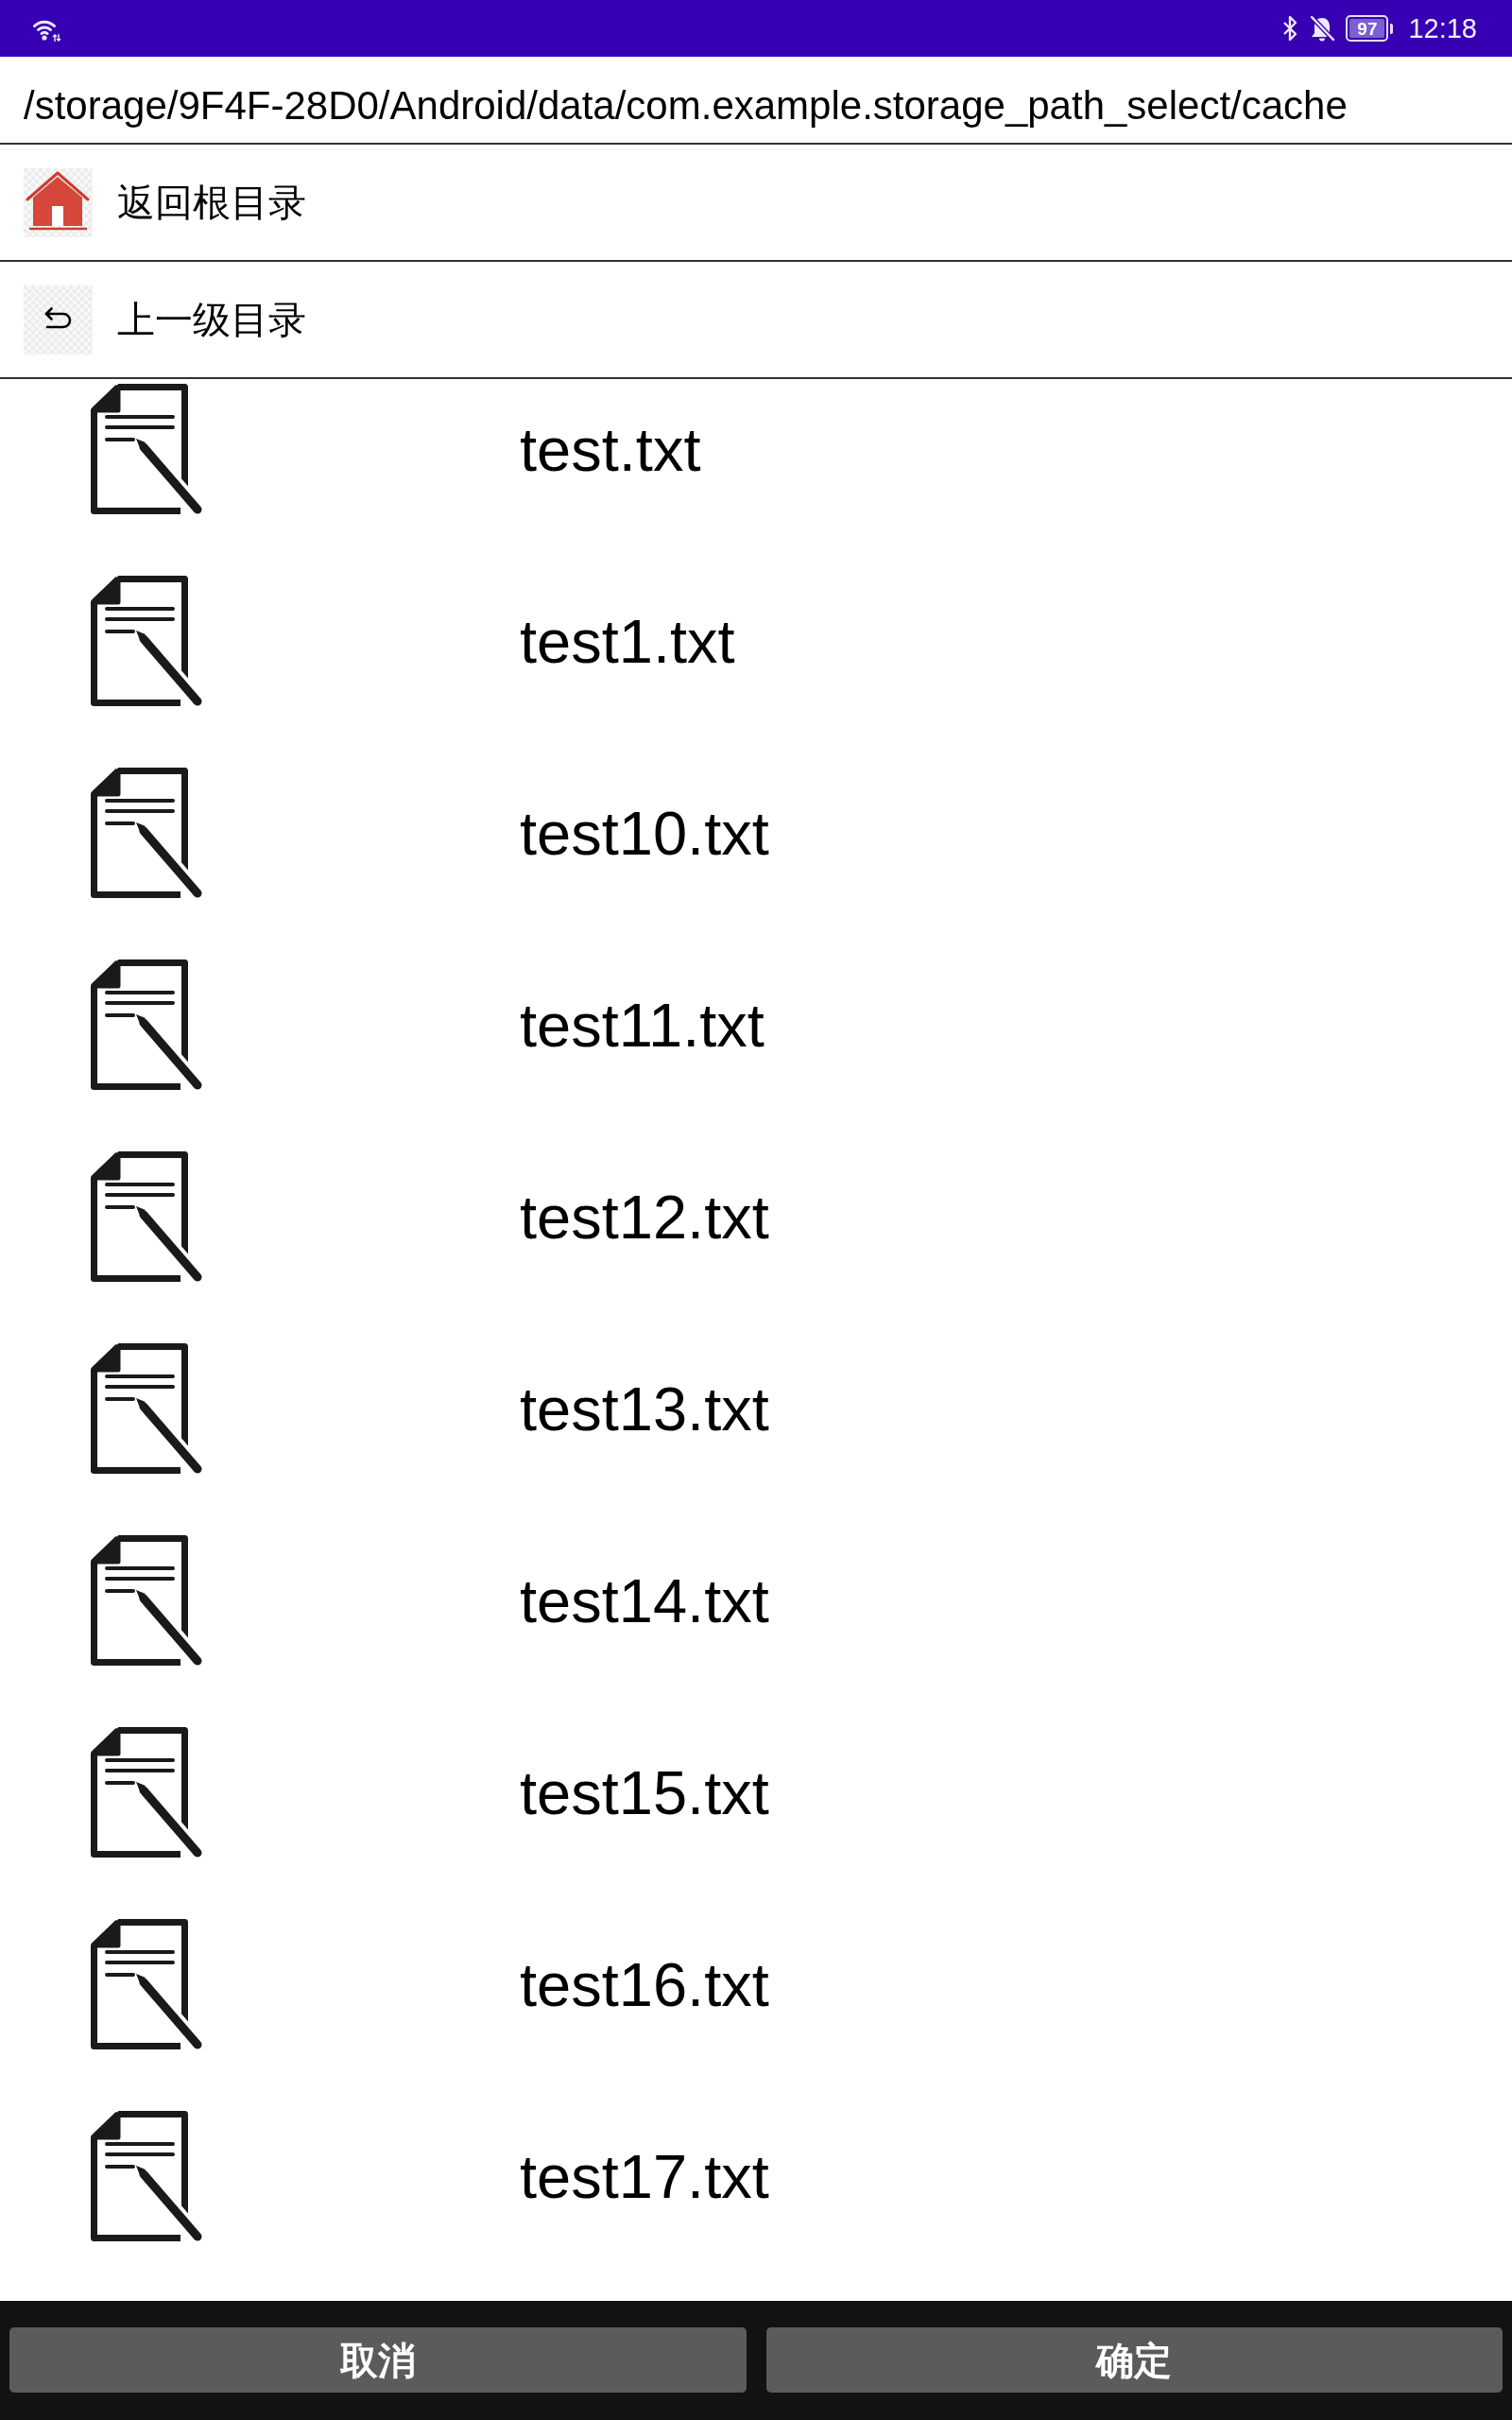  What do you see at coordinates (1322, 28) in the screenshot?
I see `bell-slash-icon` at bounding box center [1322, 28].